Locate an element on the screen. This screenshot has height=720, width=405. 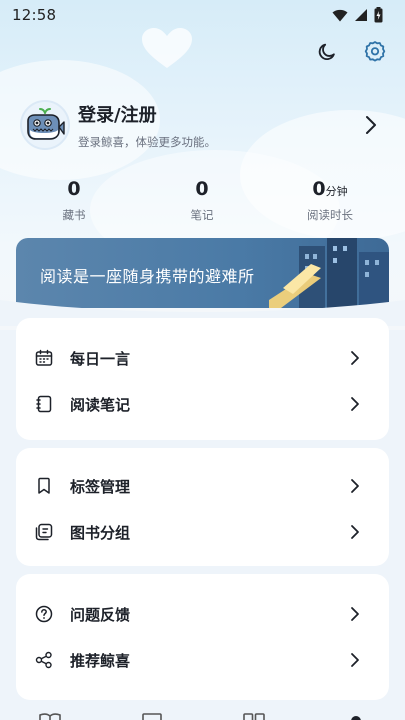
status-bar: 12:58 is located at coordinates (202, 15).